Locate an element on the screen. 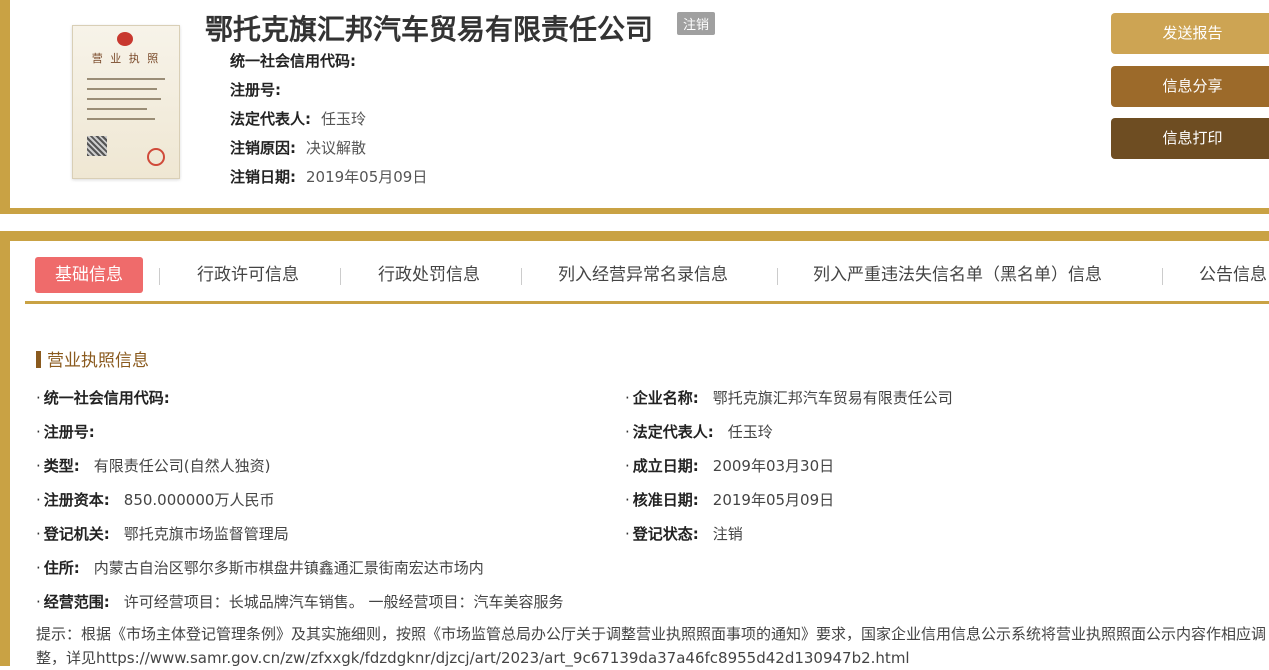 This screenshot has height=670, width=1269. info-label: 核准日期: is located at coordinates (665, 500).